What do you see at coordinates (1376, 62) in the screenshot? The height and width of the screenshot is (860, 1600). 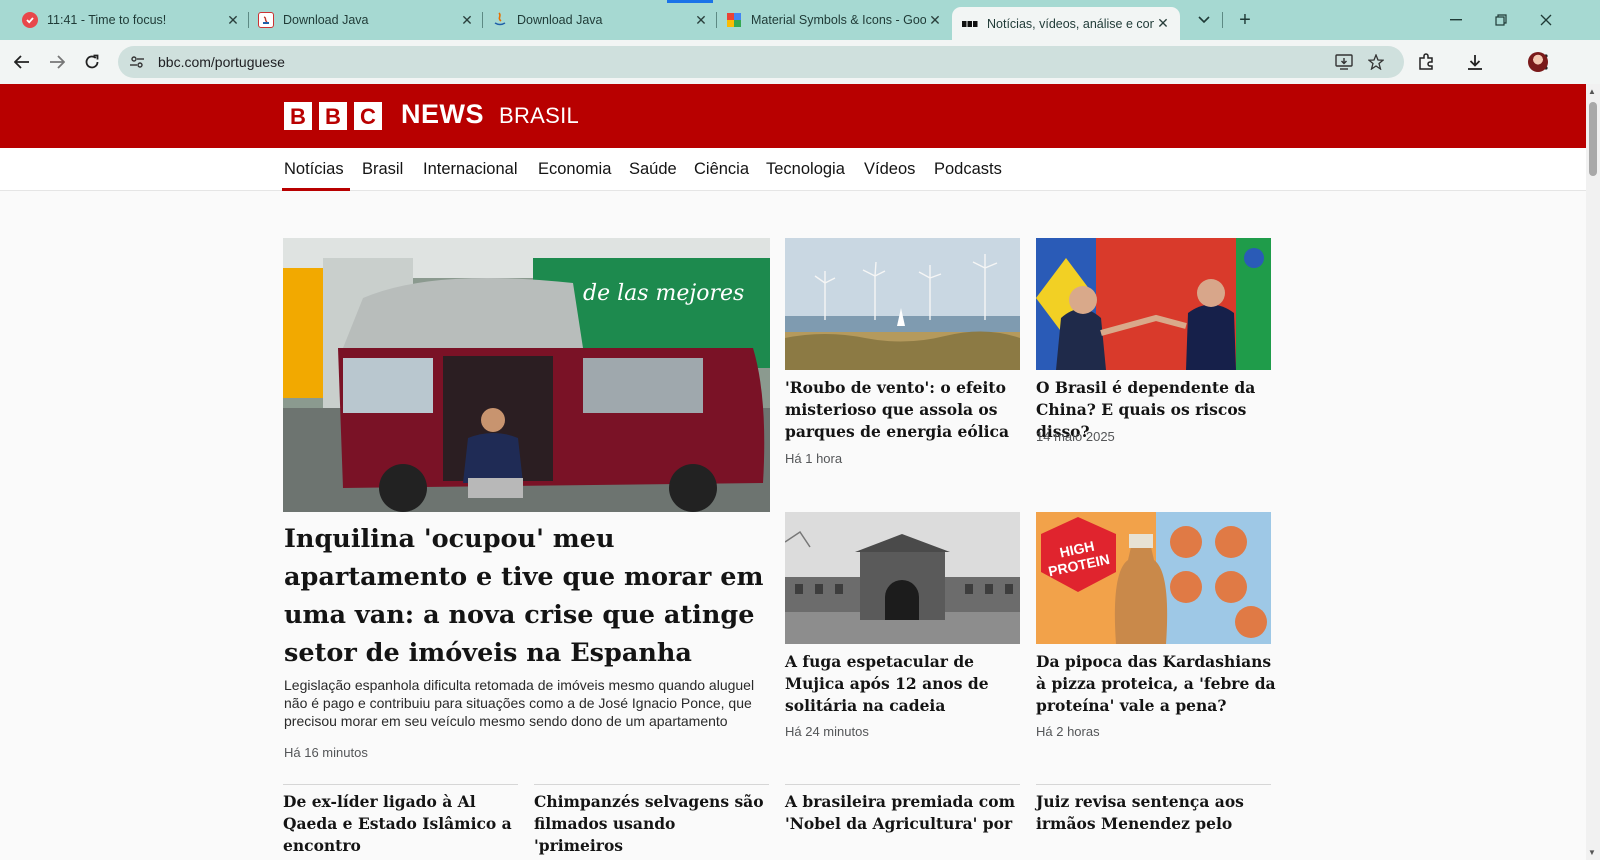 I see `bookmark-star-icon` at bounding box center [1376, 62].